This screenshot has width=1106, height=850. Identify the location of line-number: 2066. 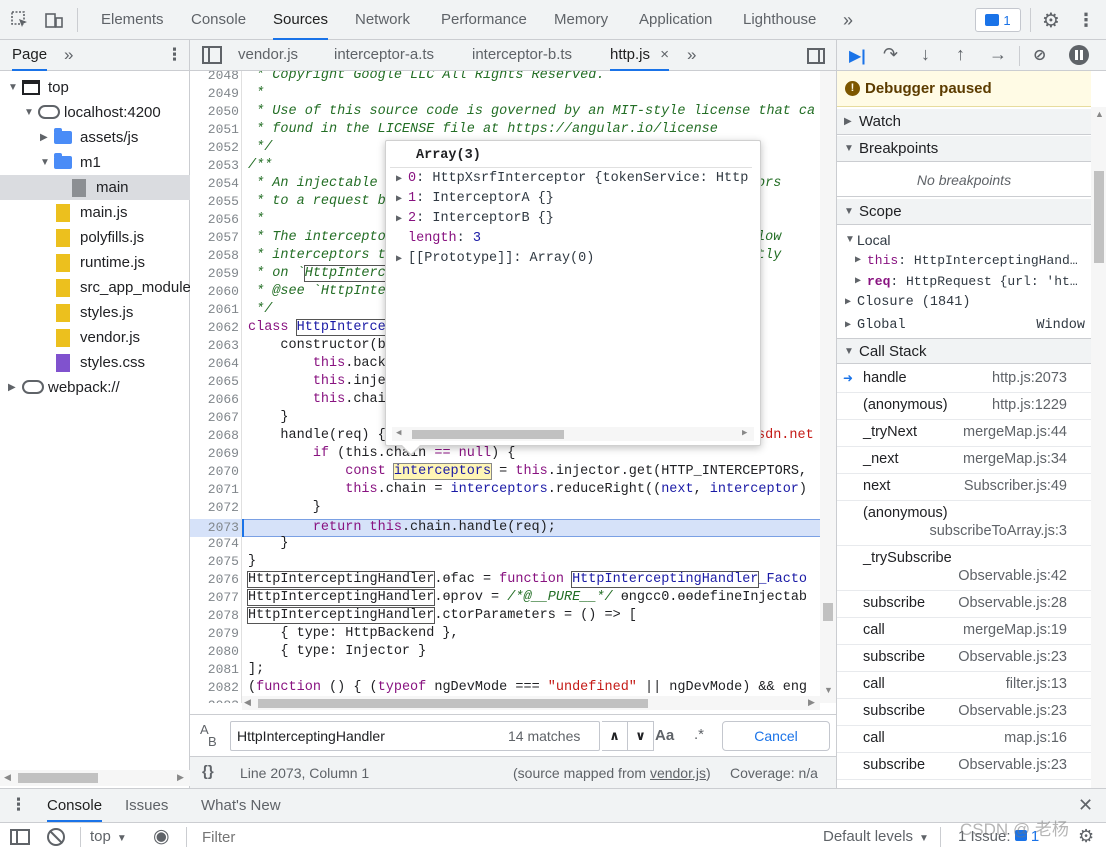
(214, 400).